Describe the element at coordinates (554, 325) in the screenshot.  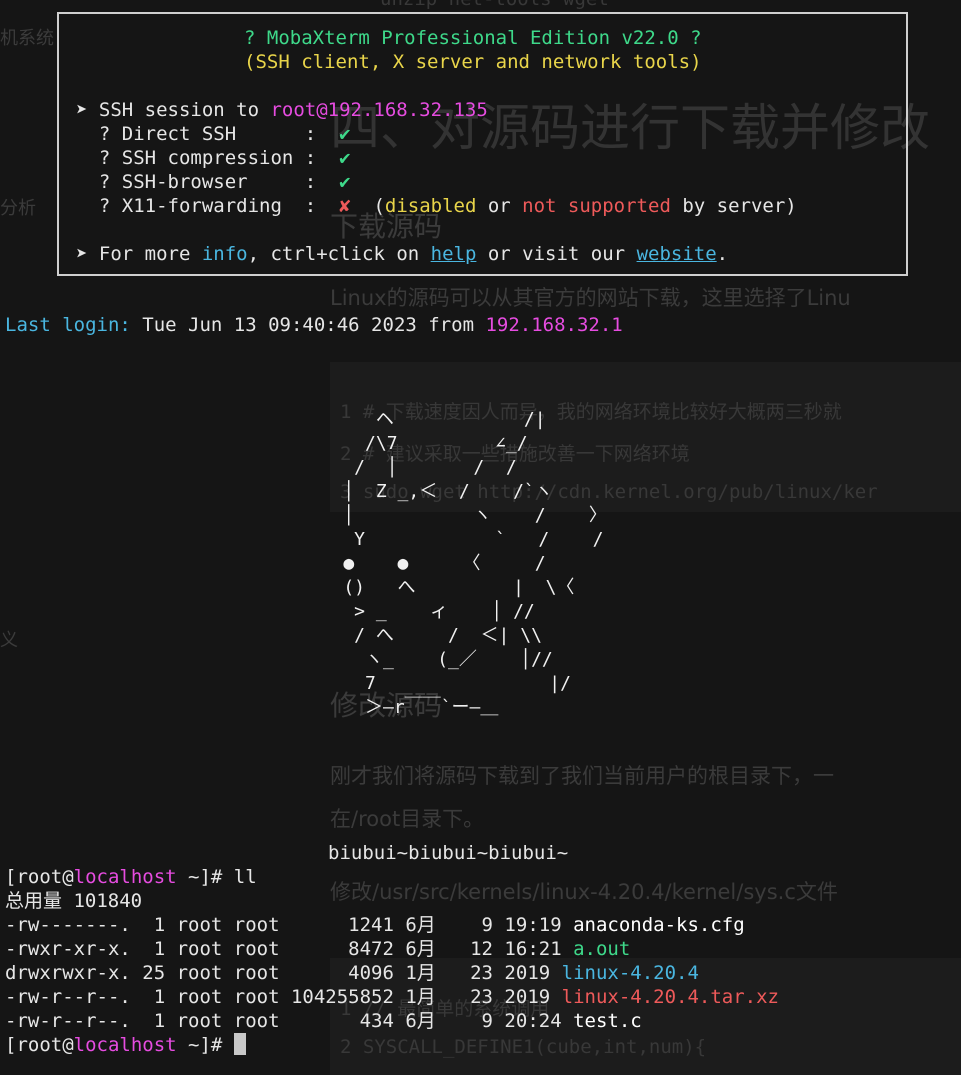
I see `last-login-ip: 192.168.32.1` at that location.